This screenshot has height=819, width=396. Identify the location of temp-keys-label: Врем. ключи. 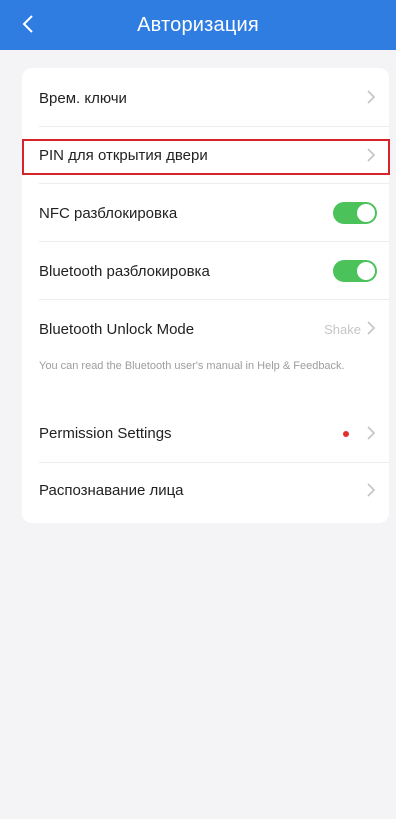
(83, 98).